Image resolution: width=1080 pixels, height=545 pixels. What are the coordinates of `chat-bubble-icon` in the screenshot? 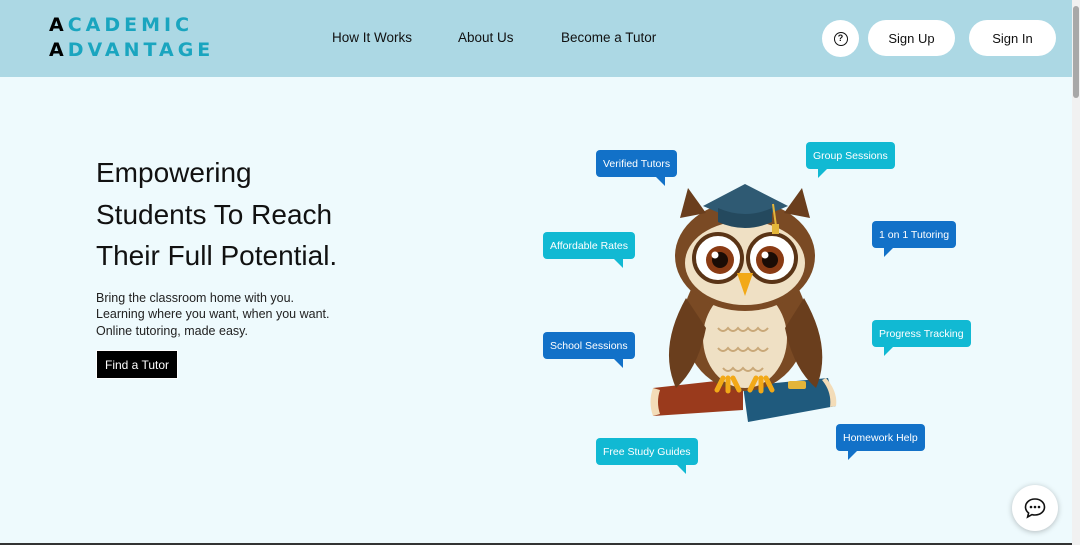 It's located at (1035, 508).